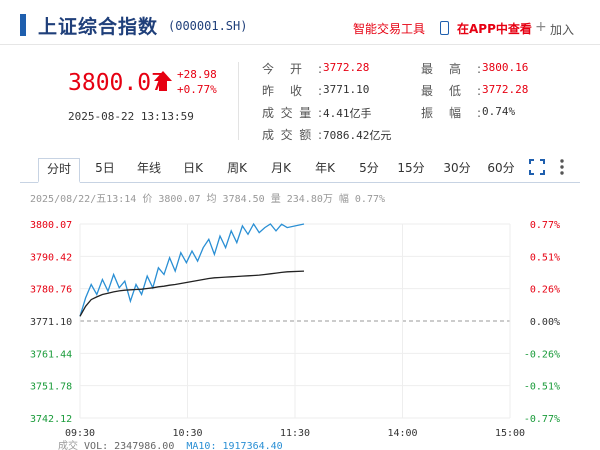  Describe the element at coordinates (197, 82) in the screenshot. I see `change-block: +28.98 +0.77%` at that location.